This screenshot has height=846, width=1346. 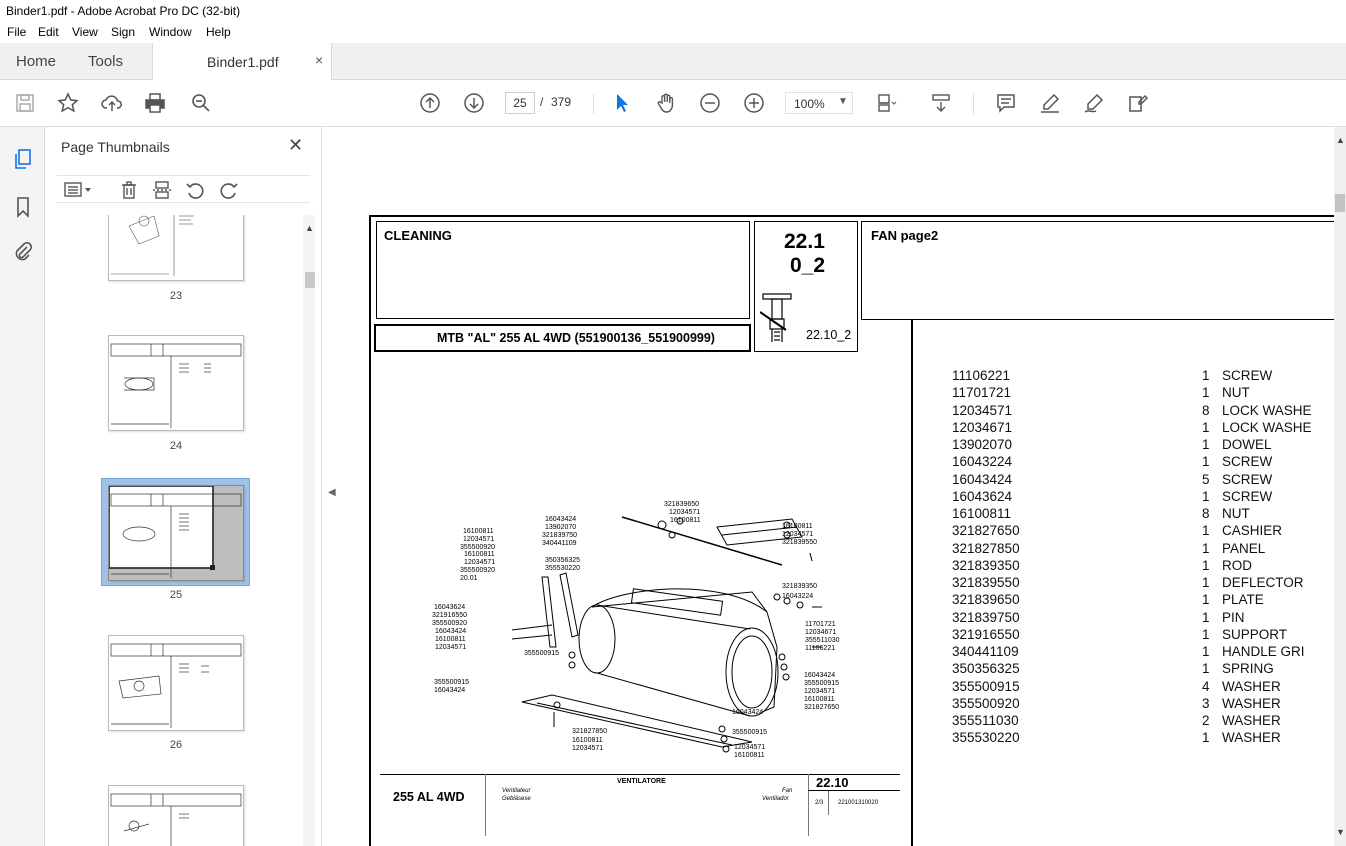 I want to click on page-number-input: 25, so click(x=520, y=103).